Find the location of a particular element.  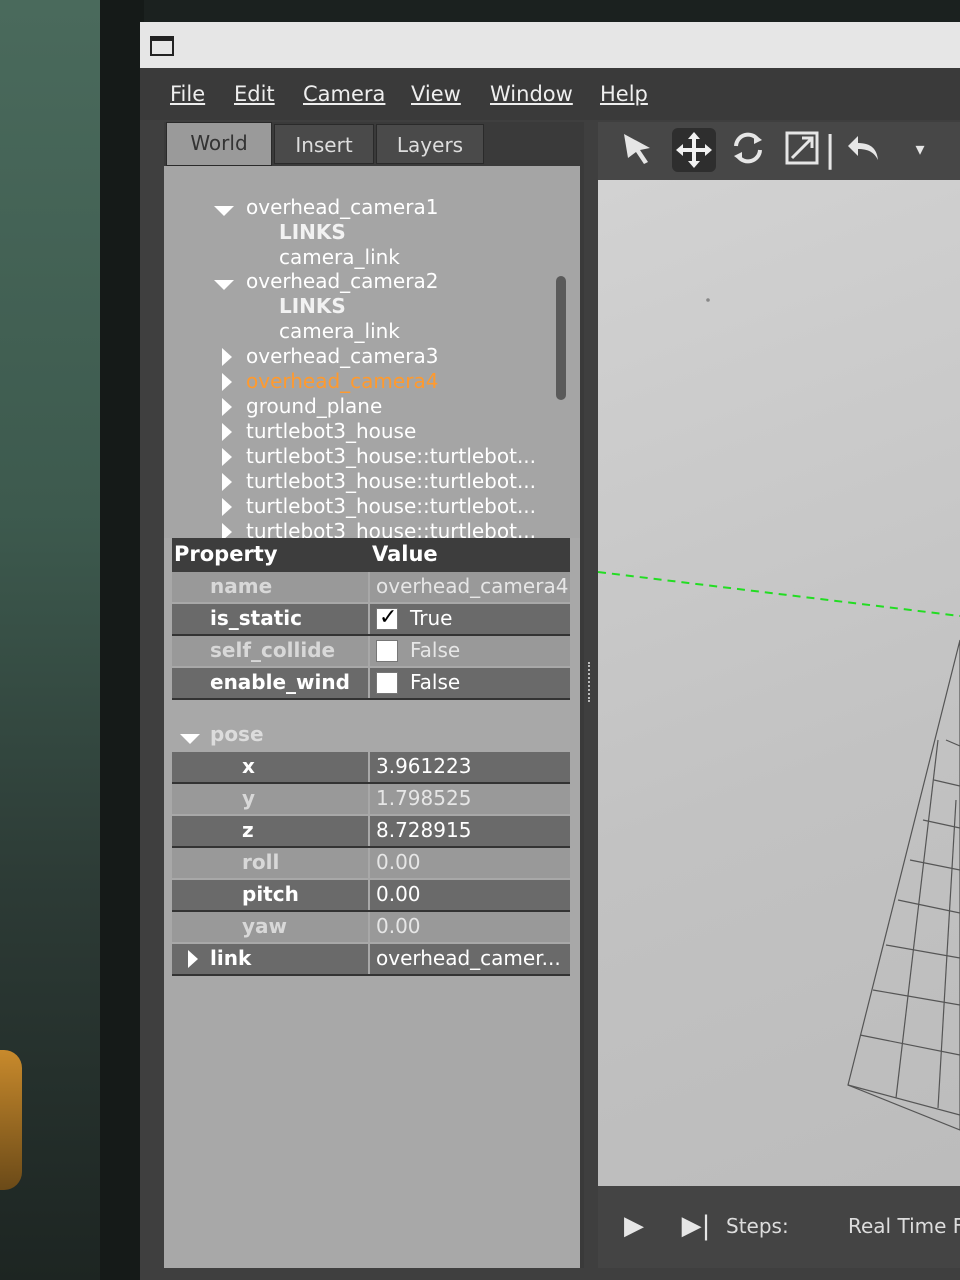

tab-layers: Layers is located at coordinates (430, 144).